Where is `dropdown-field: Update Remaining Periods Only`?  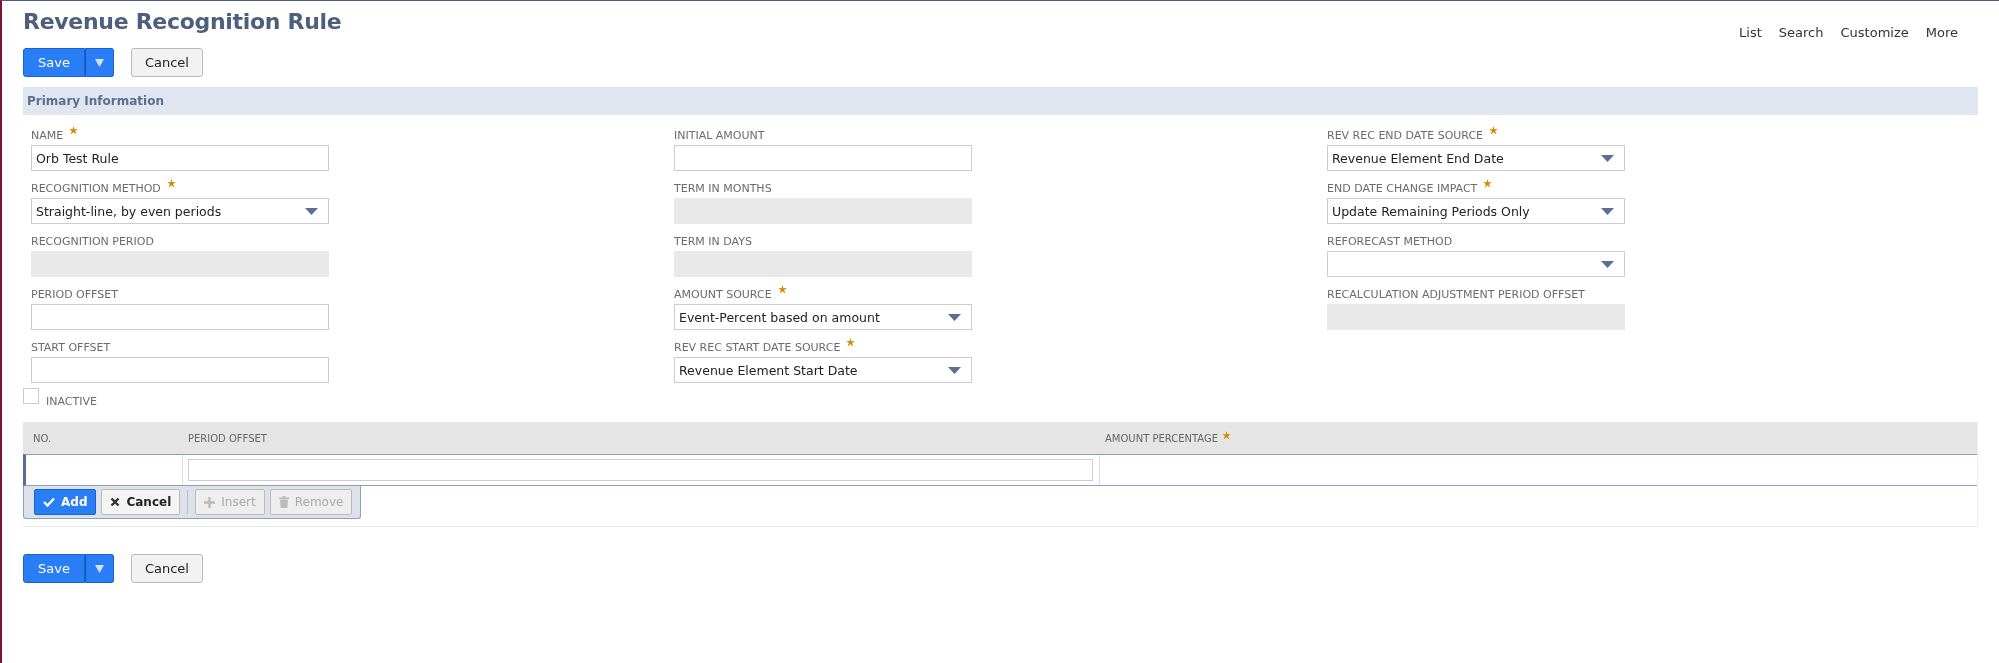 dropdown-field: Update Remaining Periods Only is located at coordinates (1476, 211).